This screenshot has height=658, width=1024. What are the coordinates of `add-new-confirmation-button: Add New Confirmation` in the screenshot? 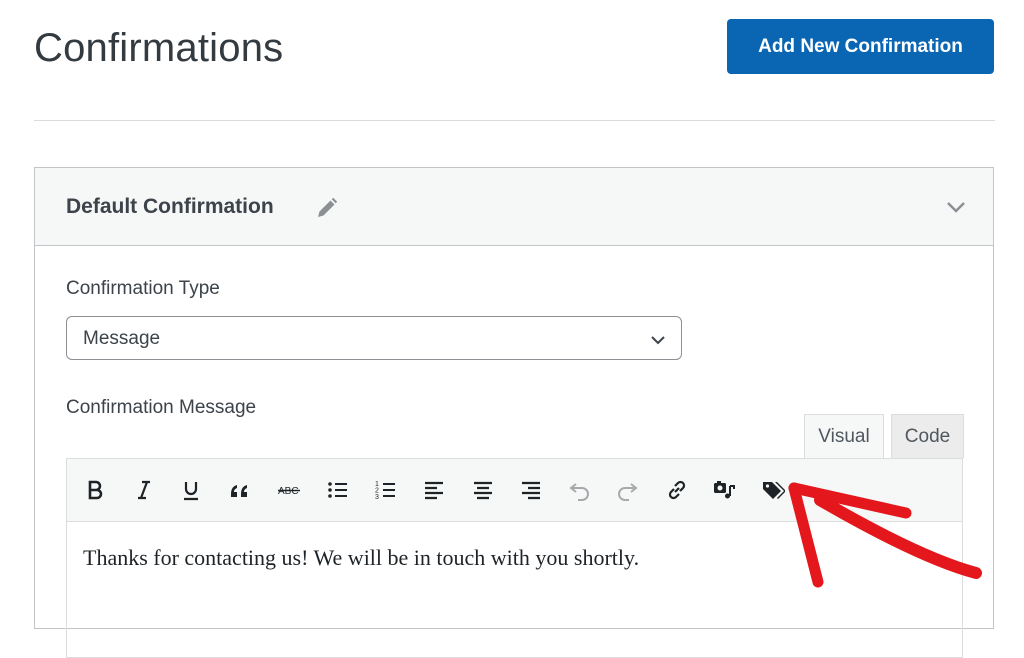 It's located at (860, 46).